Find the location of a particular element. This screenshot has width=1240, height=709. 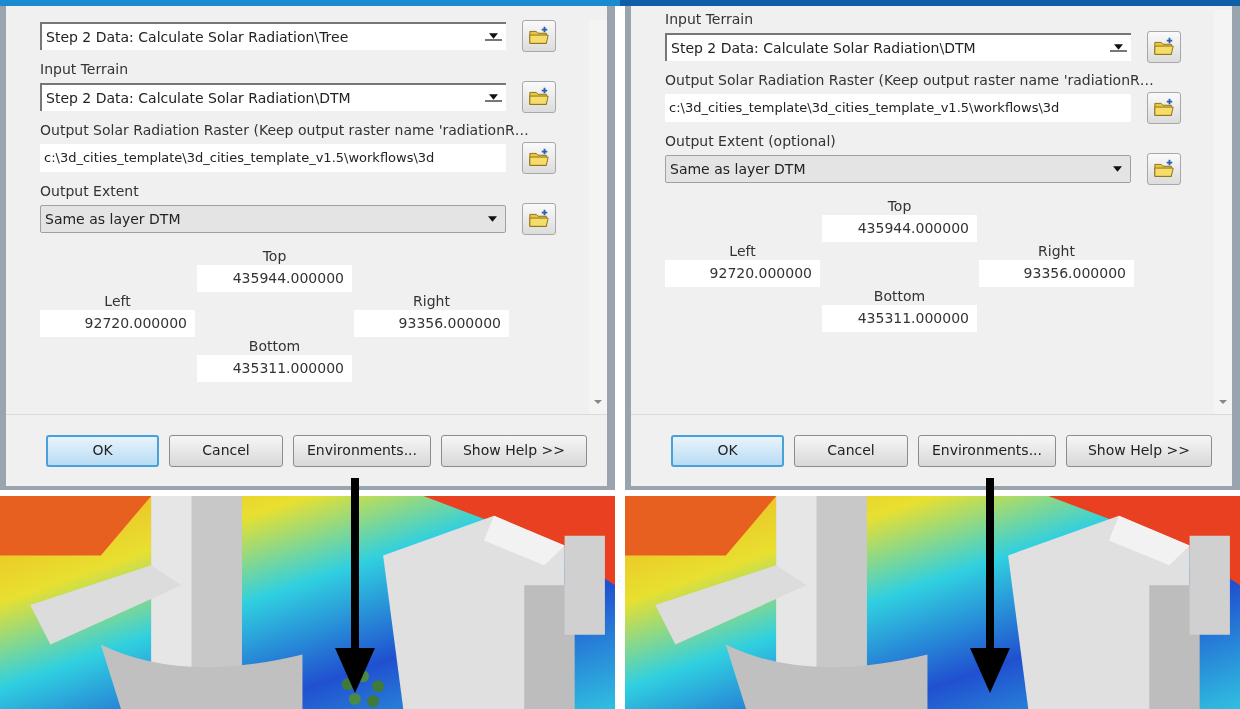

field-label: Output Extent is located at coordinates (90, 191).